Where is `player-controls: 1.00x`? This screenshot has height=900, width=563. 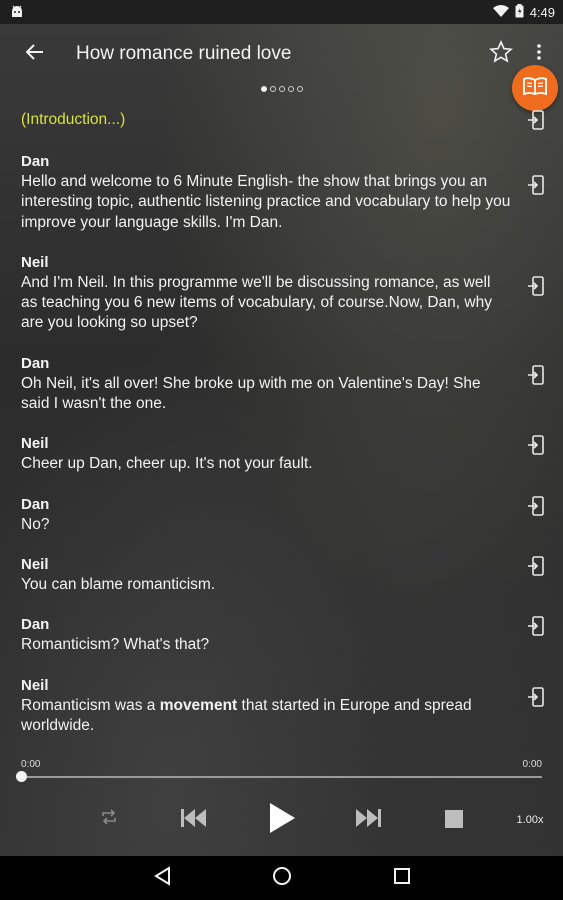
player-controls: 1.00x is located at coordinates (281, 821).